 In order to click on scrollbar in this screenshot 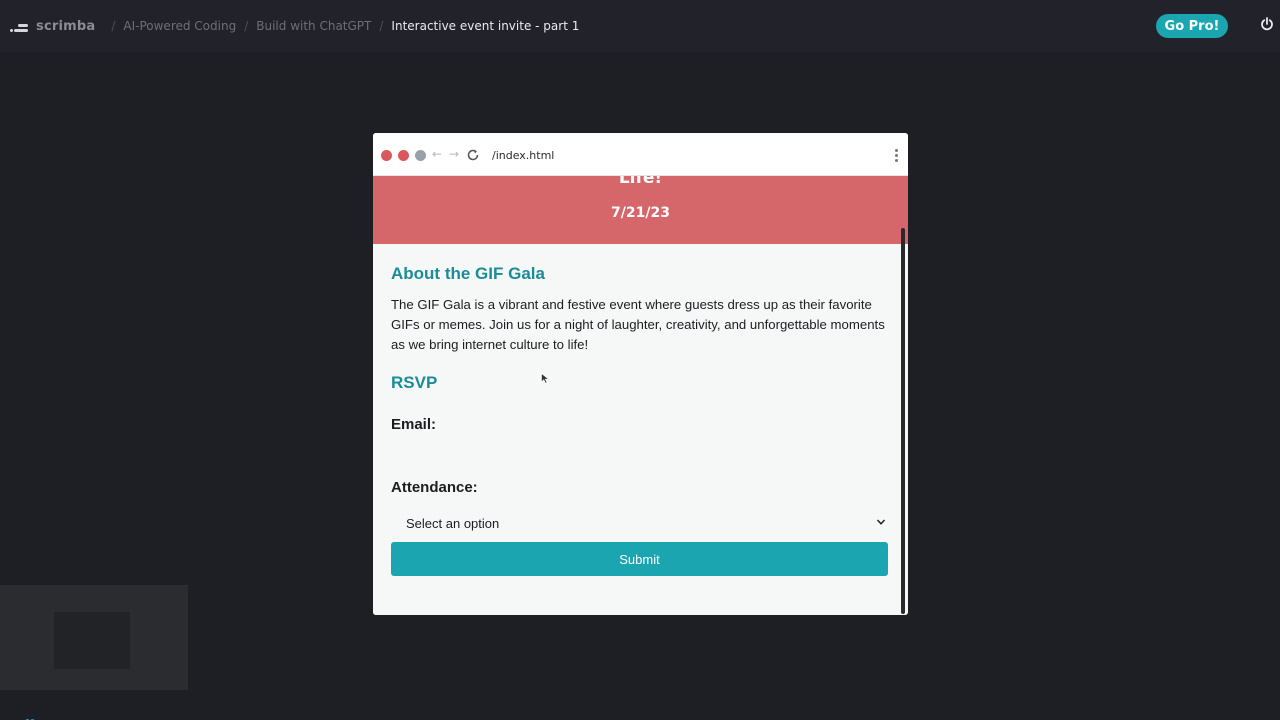, I will do `click(903, 421)`.